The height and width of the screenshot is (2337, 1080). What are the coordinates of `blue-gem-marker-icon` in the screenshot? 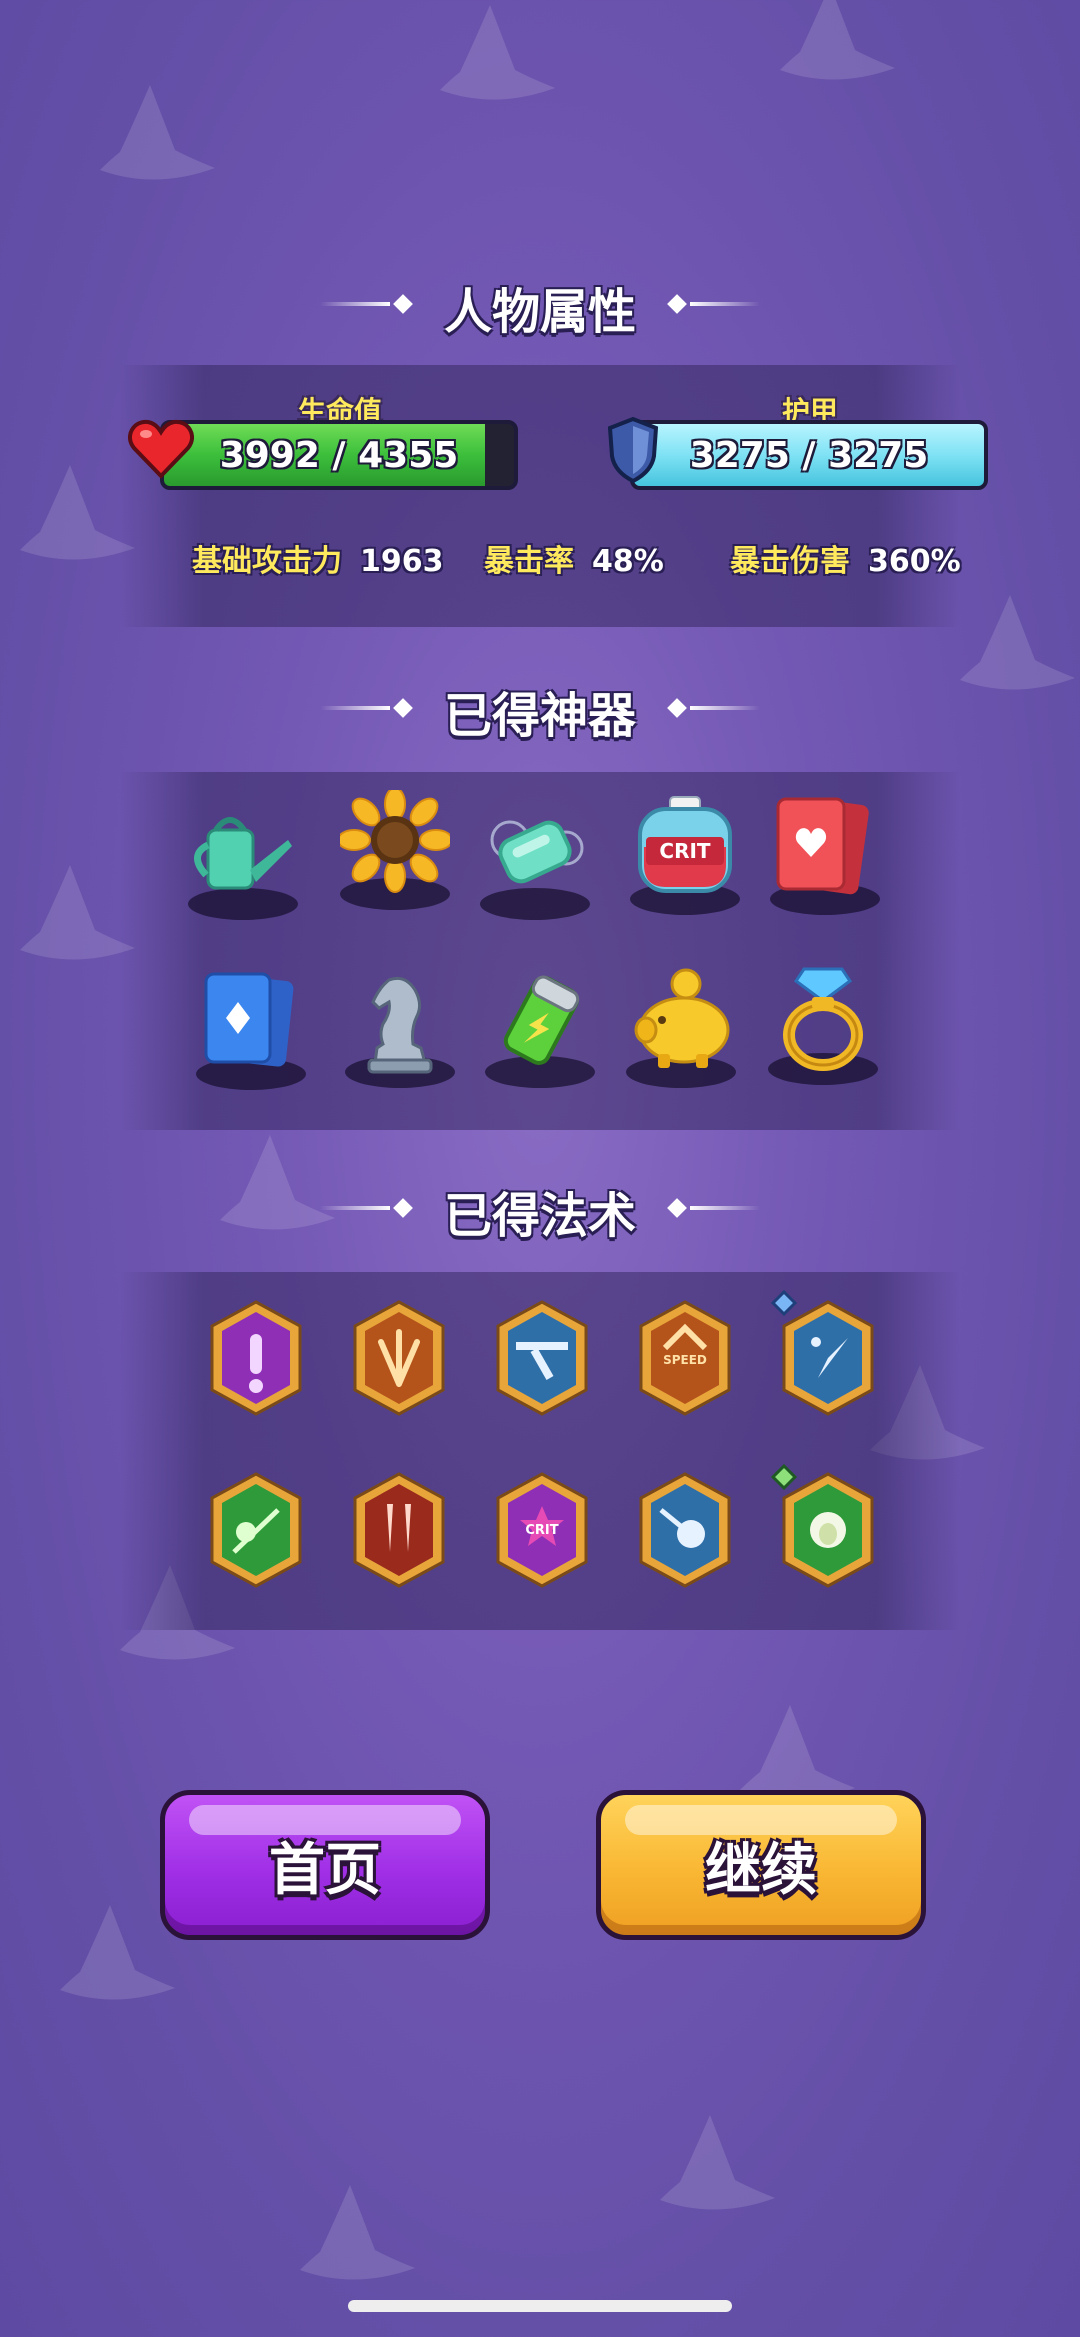 It's located at (784, 1303).